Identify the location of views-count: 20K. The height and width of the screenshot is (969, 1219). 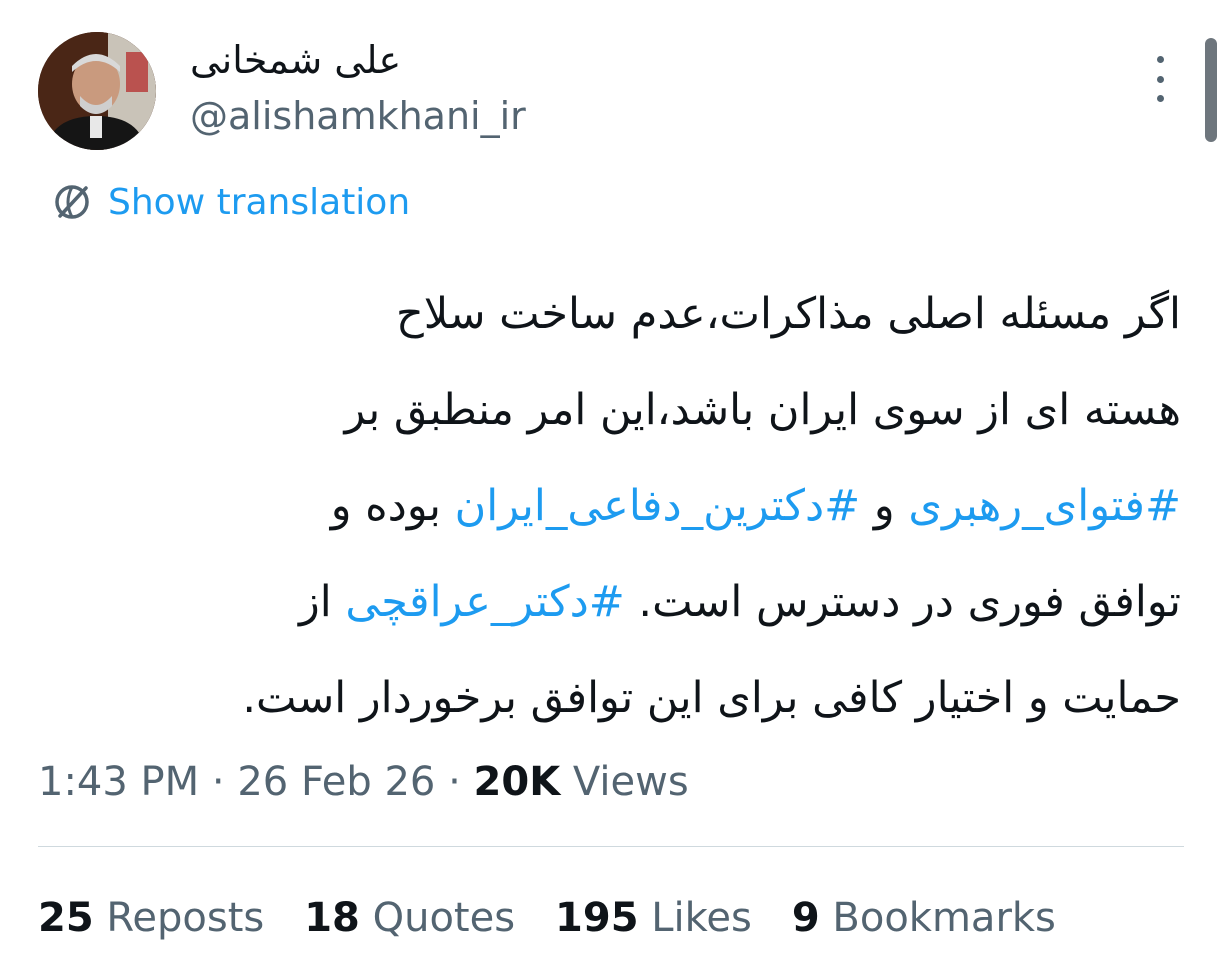
(517, 782).